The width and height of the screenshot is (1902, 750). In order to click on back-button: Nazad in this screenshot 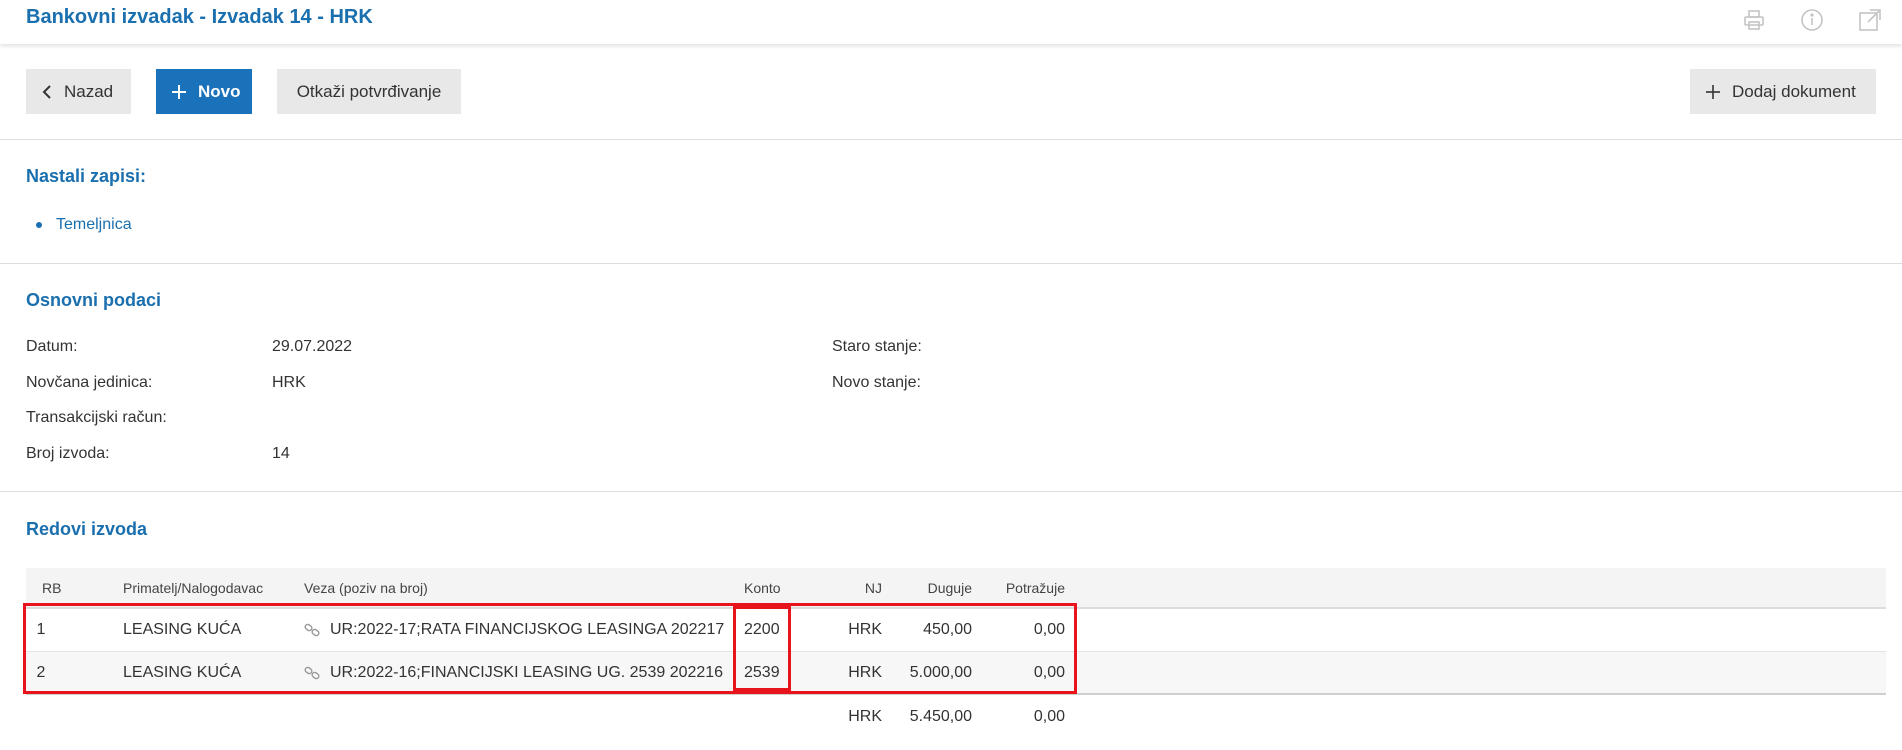, I will do `click(78, 91)`.